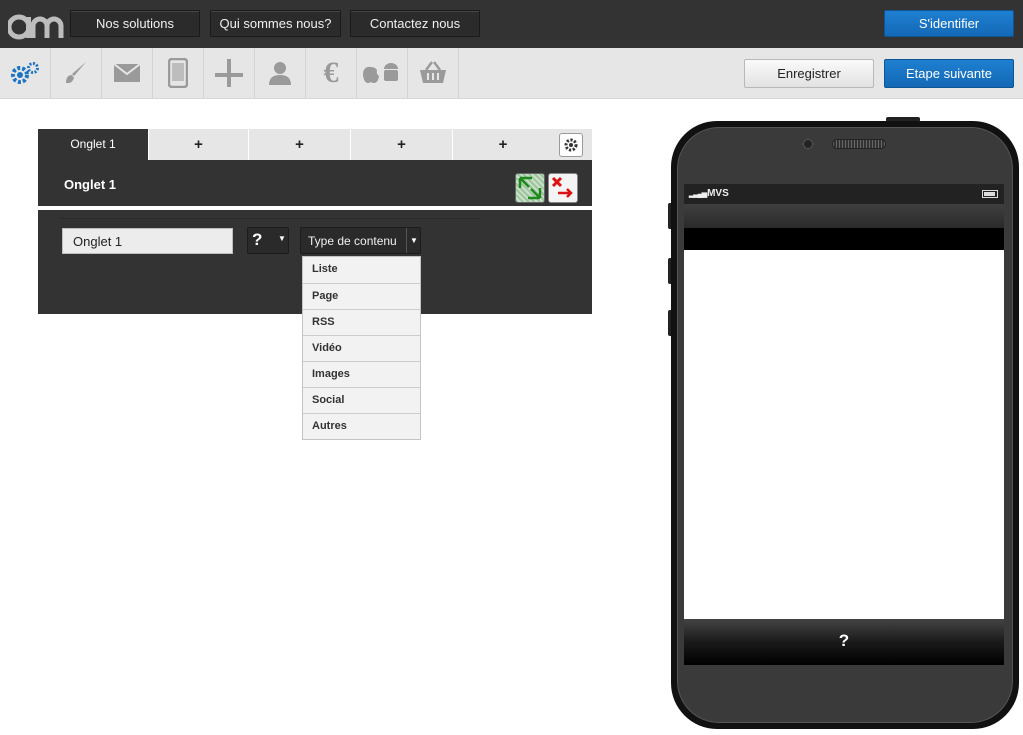 This screenshot has height=735, width=1023. Describe the element at coordinates (147, 241) in the screenshot. I see `tab-name-input` at that location.